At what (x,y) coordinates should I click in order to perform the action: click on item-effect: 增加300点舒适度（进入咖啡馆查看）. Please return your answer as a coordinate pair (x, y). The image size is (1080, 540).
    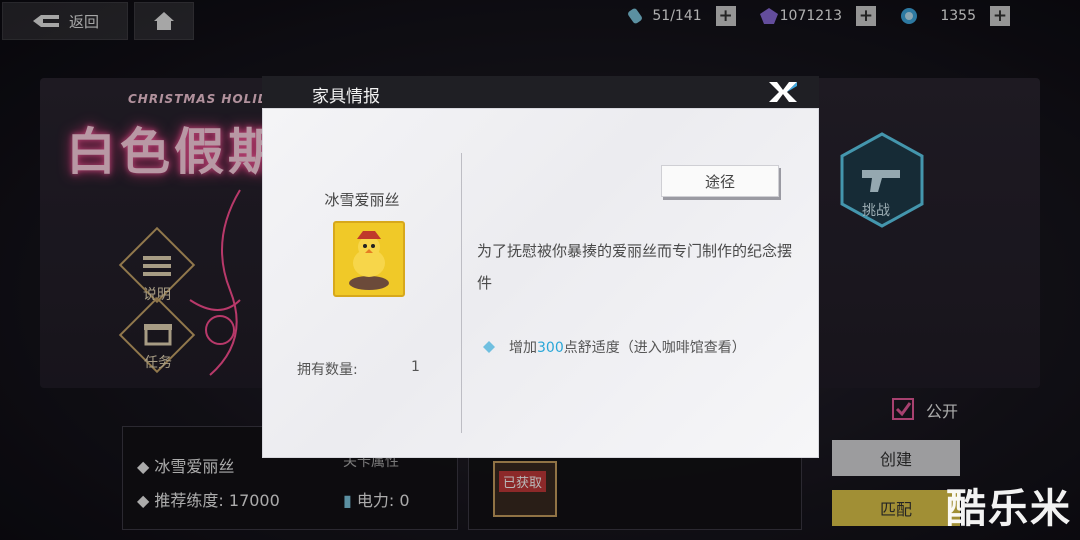
    Looking at the image, I should click on (614, 347).